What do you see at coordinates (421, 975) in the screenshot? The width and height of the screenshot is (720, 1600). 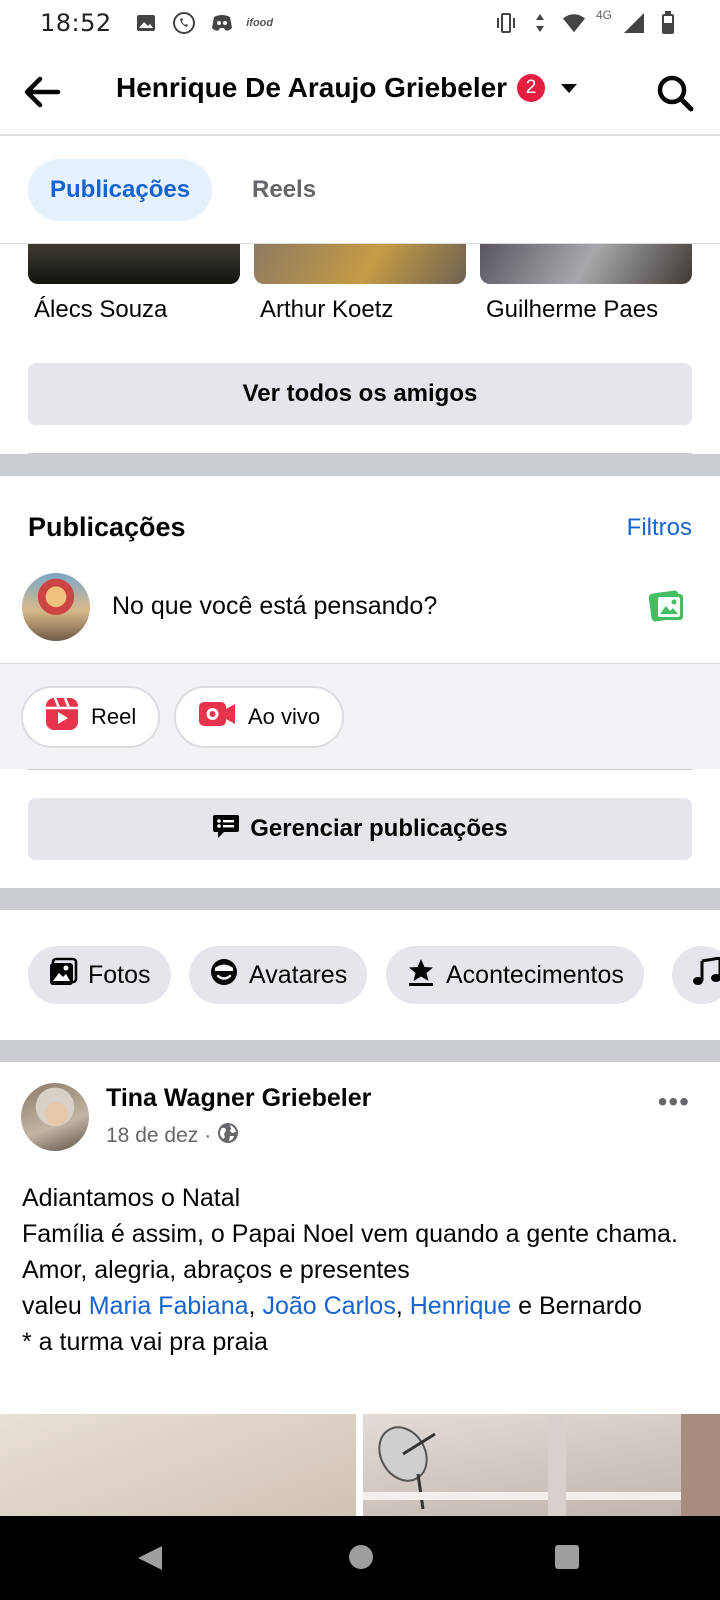 I see `life-event-icon` at bounding box center [421, 975].